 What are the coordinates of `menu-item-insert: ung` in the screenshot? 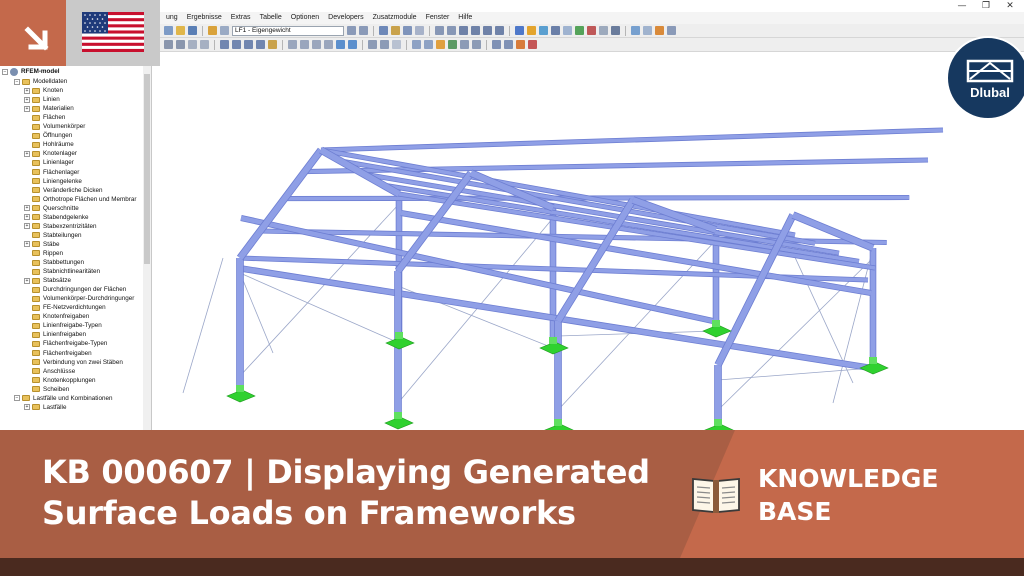 It's located at (172, 18).